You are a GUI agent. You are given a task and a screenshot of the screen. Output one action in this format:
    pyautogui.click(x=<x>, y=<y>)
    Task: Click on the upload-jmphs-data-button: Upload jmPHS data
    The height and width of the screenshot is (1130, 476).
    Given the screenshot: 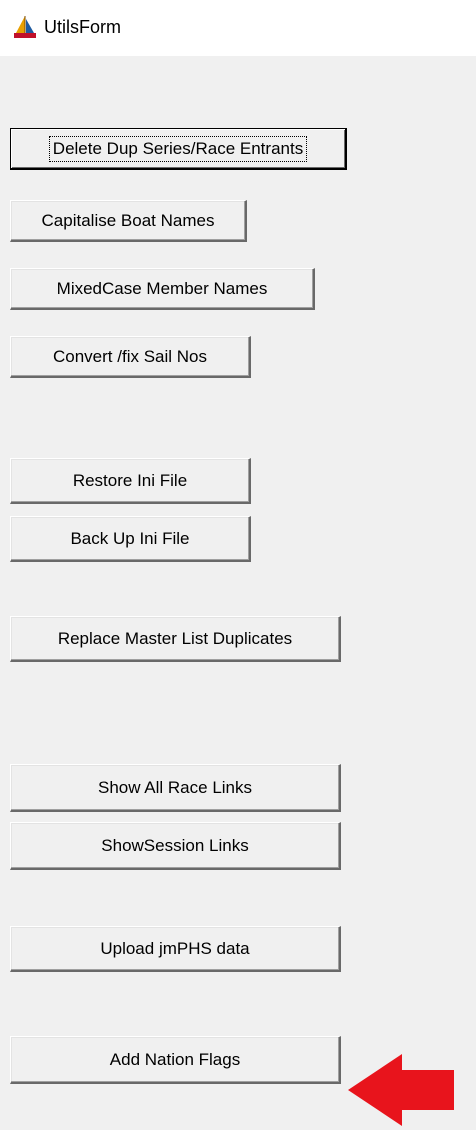 What is the action you would take?
    pyautogui.click(x=175, y=949)
    